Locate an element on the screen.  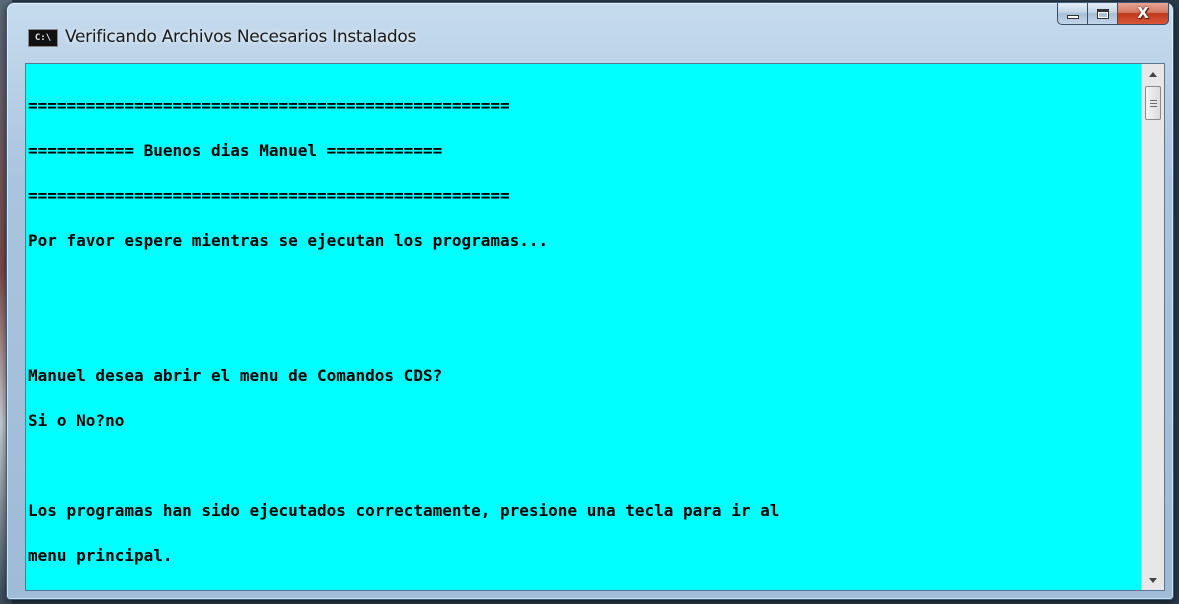
scroll-down-button is located at coordinates (1153, 580).